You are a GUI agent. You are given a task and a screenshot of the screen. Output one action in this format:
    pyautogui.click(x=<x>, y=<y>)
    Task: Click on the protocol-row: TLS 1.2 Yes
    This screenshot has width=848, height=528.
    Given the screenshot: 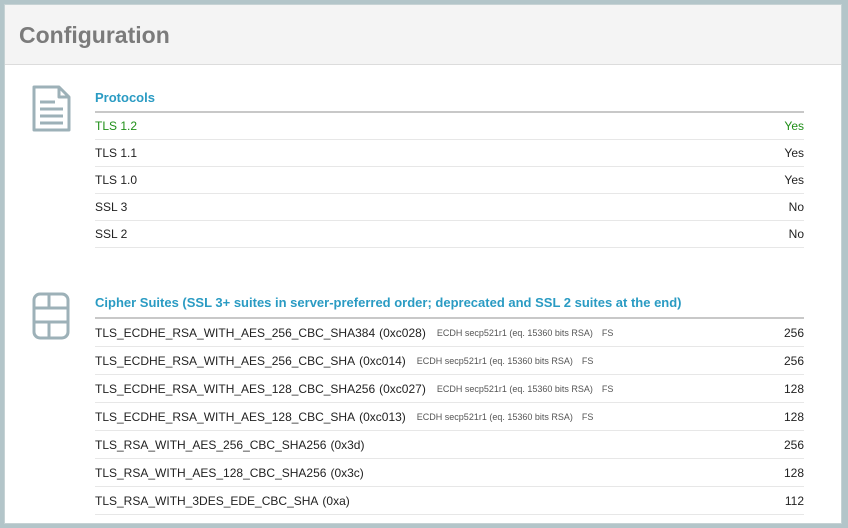 What is the action you would take?
    pyautogui.click(x=449, y=126)
    